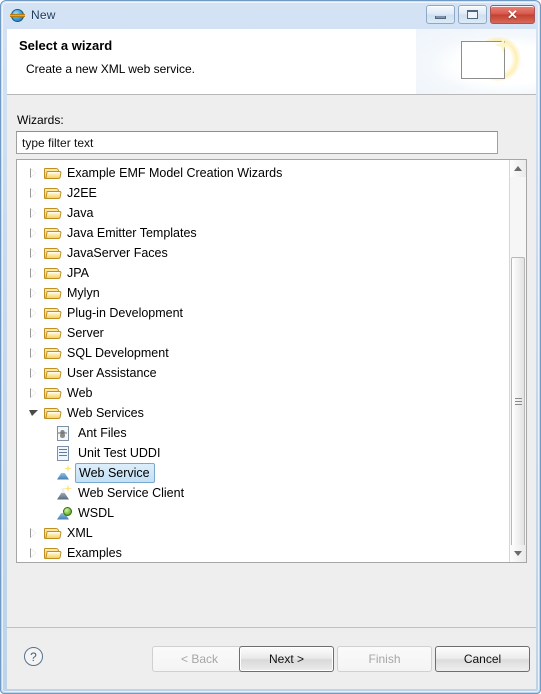  Describe the element at coordinates (263, 293) in the screenshot. I see `tree-row: Mylyn` at that location.